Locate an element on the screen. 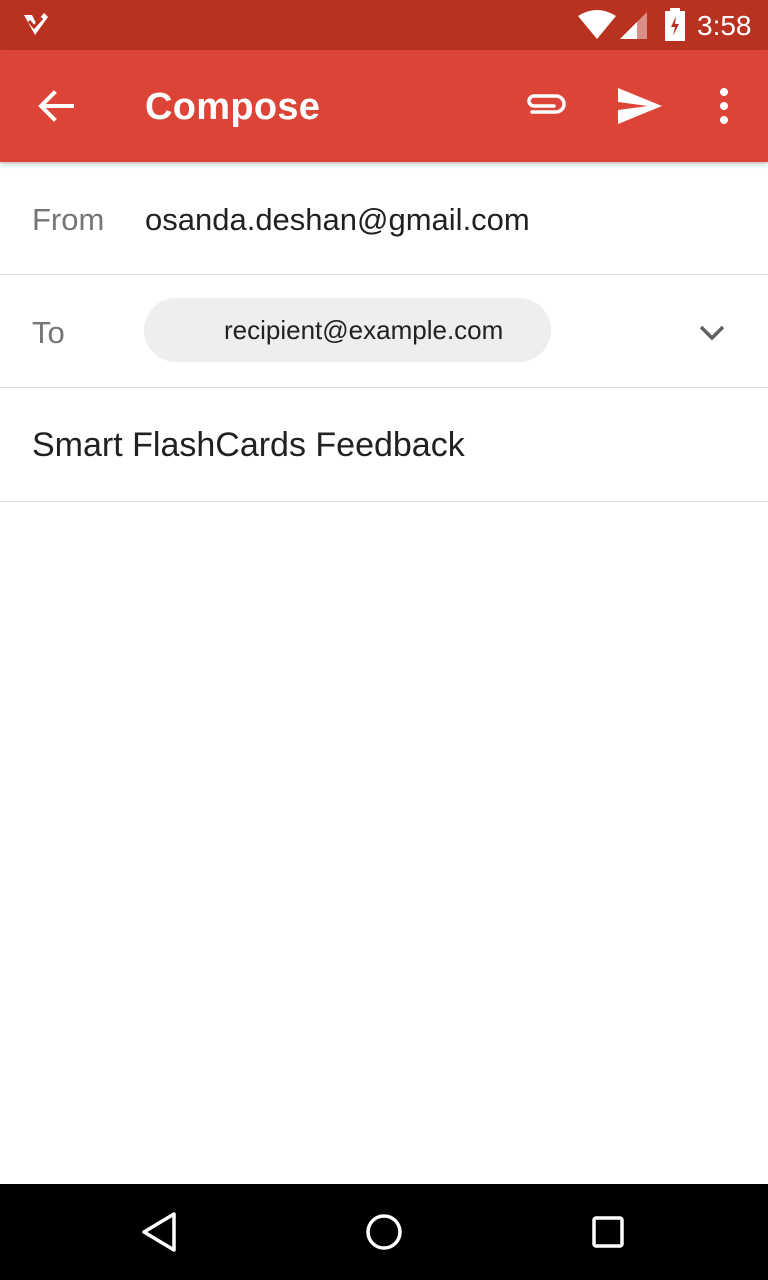 Image resolution: width=768 pixels, height=1280 pixels. signal-icon is located at coordinates (633, 25).